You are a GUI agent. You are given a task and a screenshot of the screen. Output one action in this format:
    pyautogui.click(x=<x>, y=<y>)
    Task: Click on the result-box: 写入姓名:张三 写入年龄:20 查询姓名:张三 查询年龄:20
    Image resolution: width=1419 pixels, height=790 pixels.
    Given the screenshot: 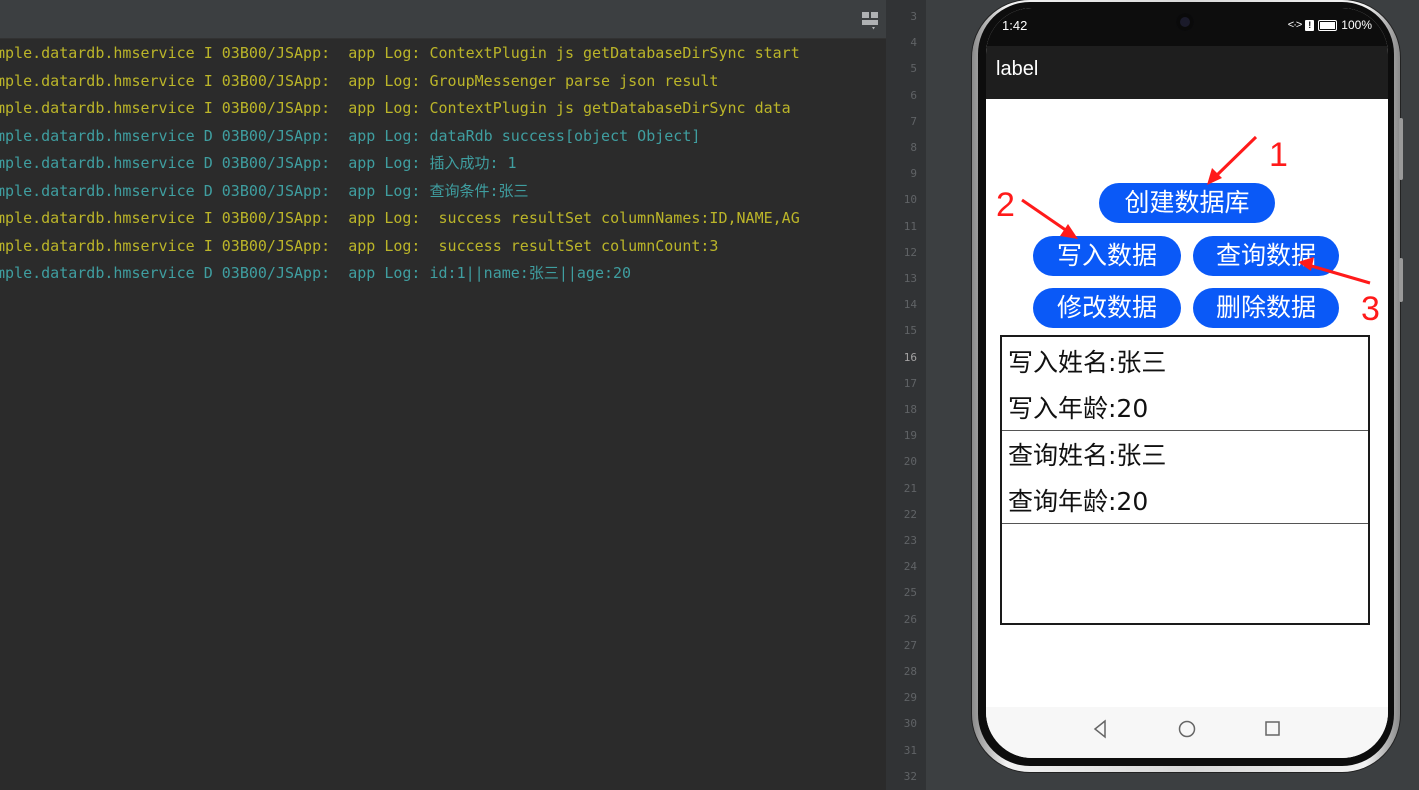 What is the action you would take?
    pyautogui.click(x=1185, y=480)
    